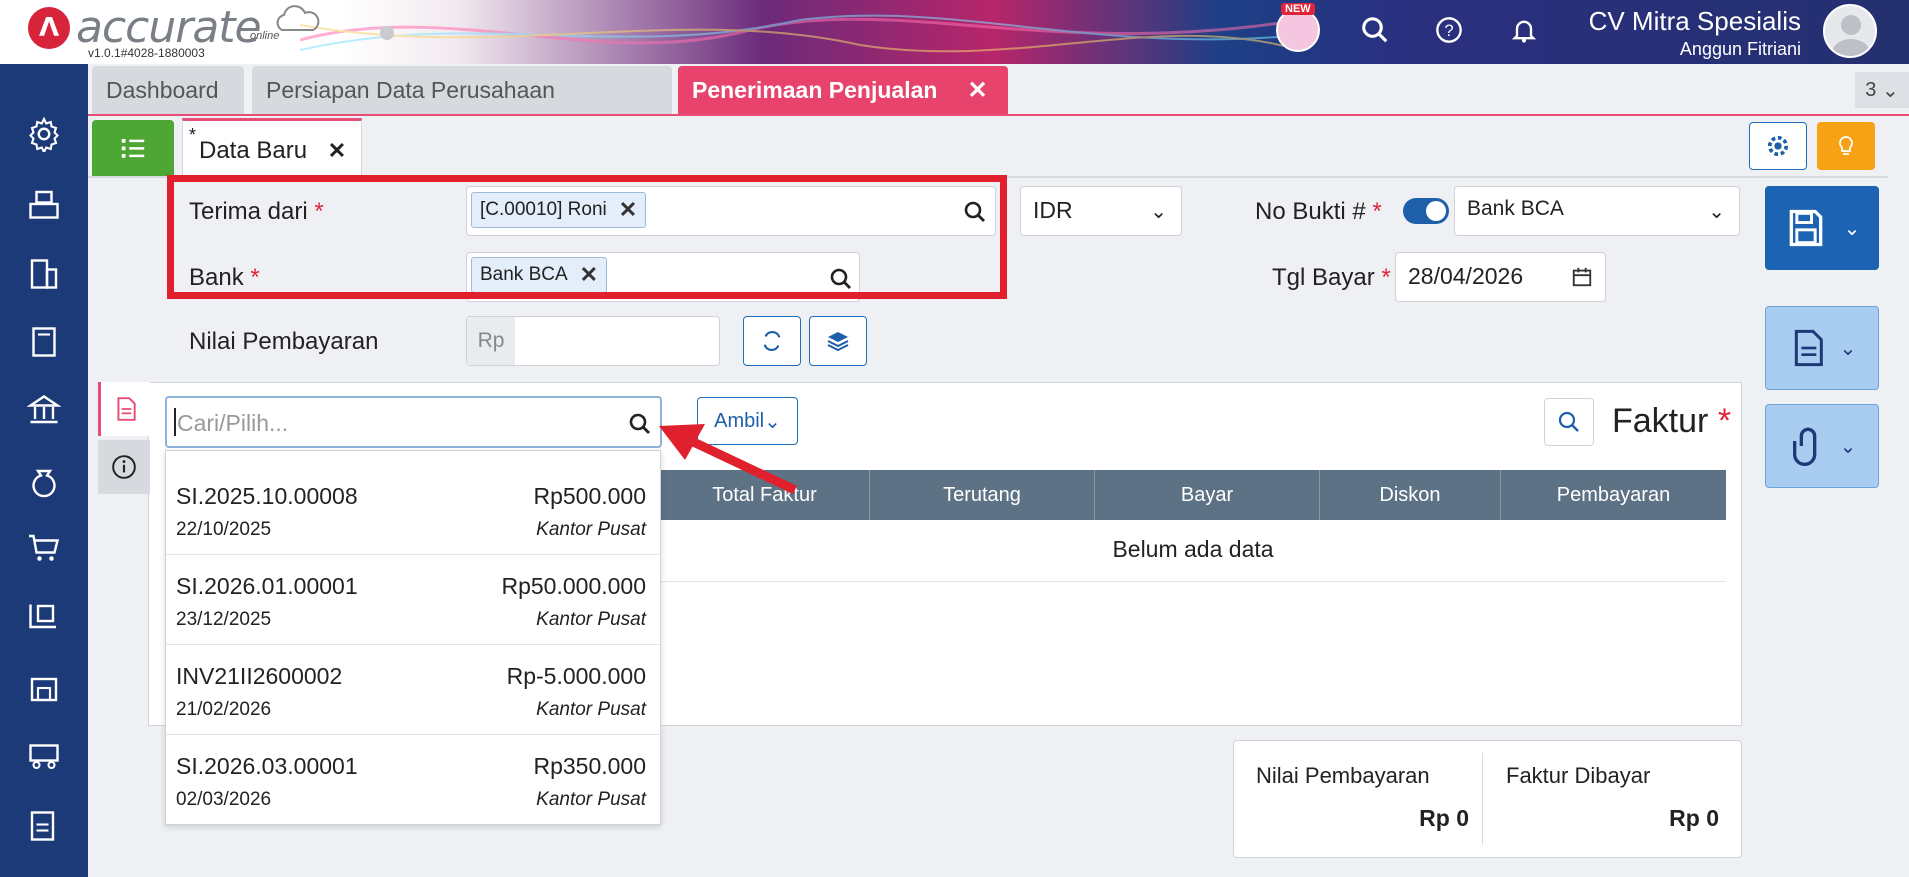  Describe the element at coordinates (337, 150) in the screenshot. I see `close-subtab-icon: ✕` at that location.